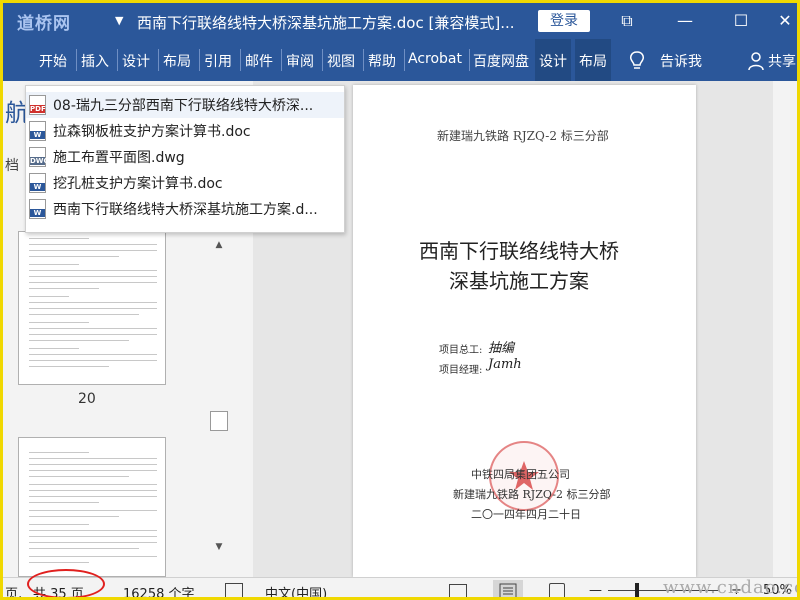 The height and width of the screenshot is (600, 800). I want to click on project-manager-label: 项目经理:, so click(461, 370).